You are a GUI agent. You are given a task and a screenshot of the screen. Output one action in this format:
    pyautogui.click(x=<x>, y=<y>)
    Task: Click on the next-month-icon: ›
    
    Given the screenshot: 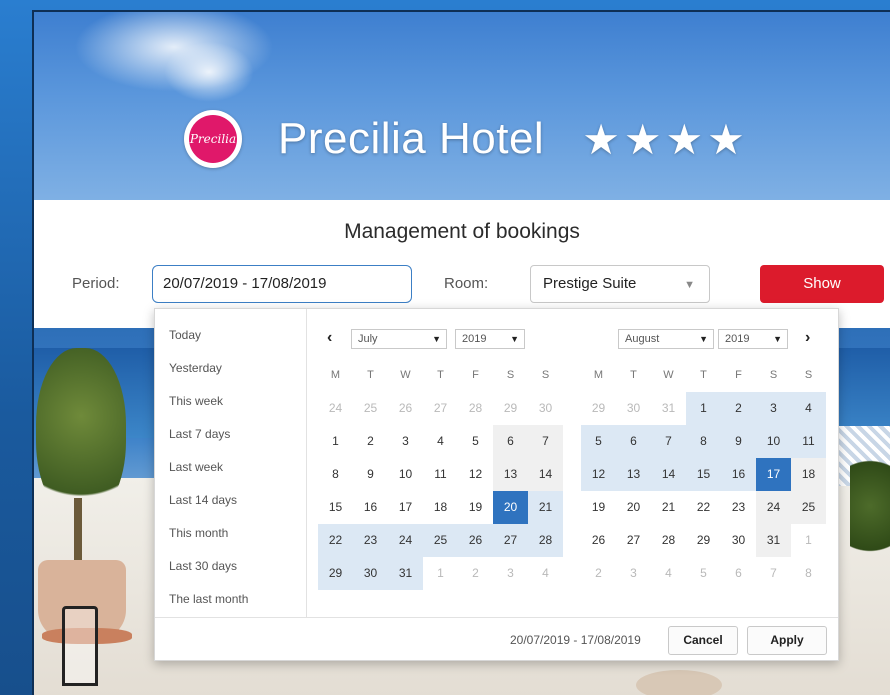 What is the action you would take?
    pyautogui.click(x=807, y=338)
    